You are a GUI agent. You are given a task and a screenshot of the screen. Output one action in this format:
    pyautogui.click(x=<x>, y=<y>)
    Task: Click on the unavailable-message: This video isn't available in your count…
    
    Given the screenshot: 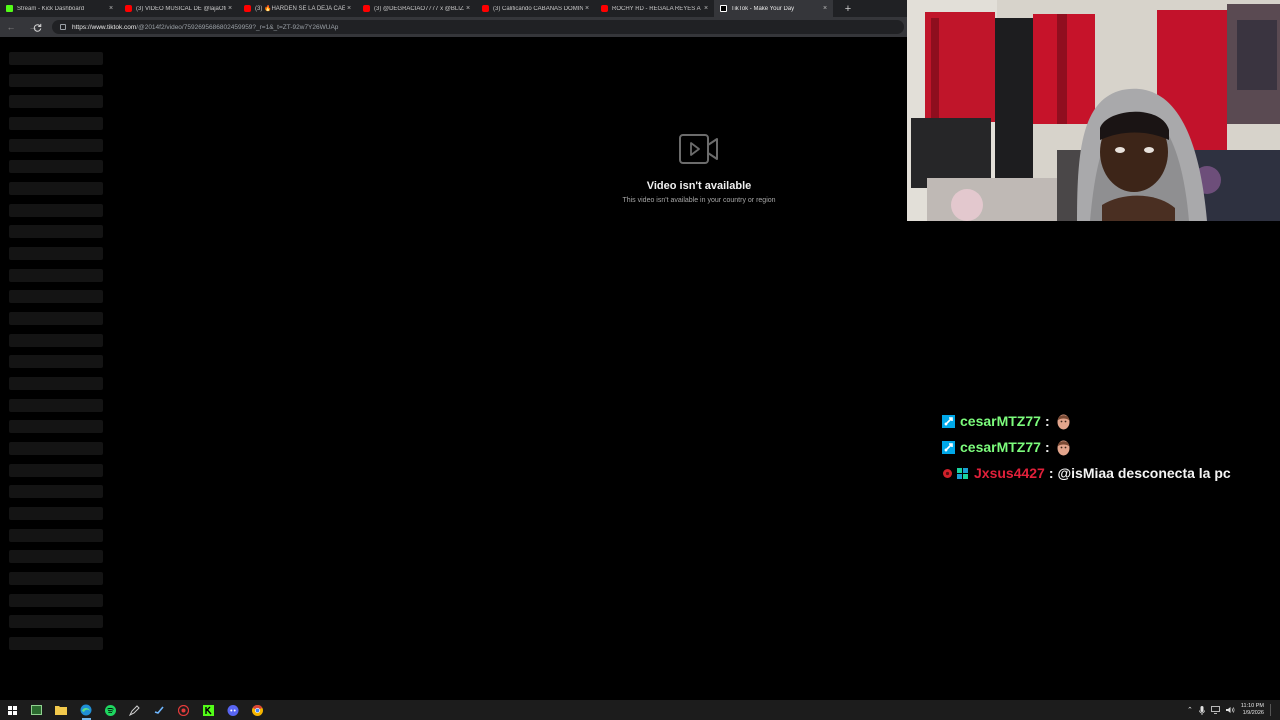 What is the action you would take?
    pyautogui.click(x=699, y=200)
    